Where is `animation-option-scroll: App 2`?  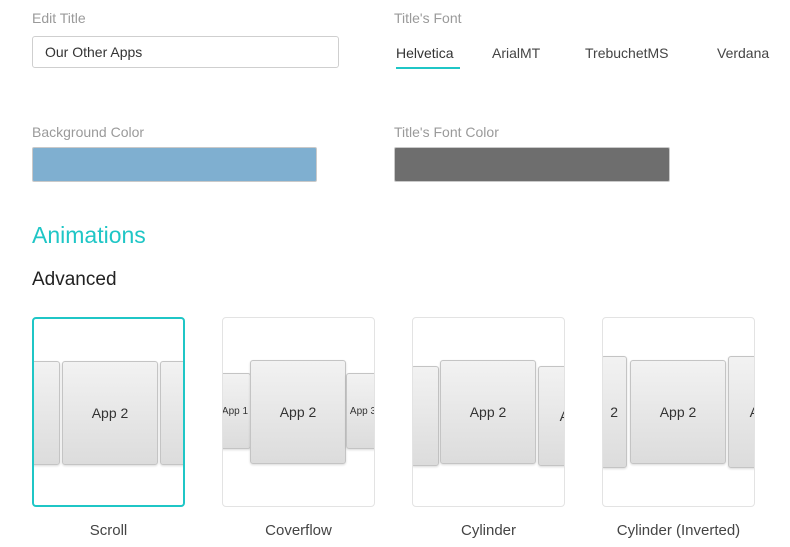
animation-option-scroll: App 2 is located at coordinates (108, 412).